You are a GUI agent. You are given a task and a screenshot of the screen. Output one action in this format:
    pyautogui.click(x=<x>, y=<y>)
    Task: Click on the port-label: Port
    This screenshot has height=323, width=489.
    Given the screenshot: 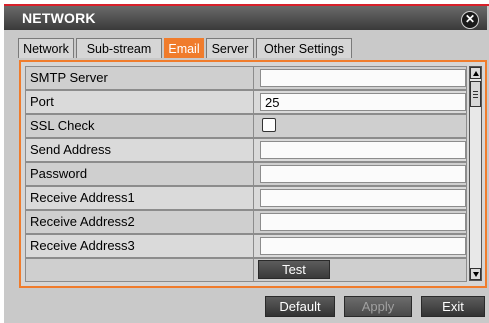 What is the action you would take?
    pyautogui.click(x=42, y=101)
    